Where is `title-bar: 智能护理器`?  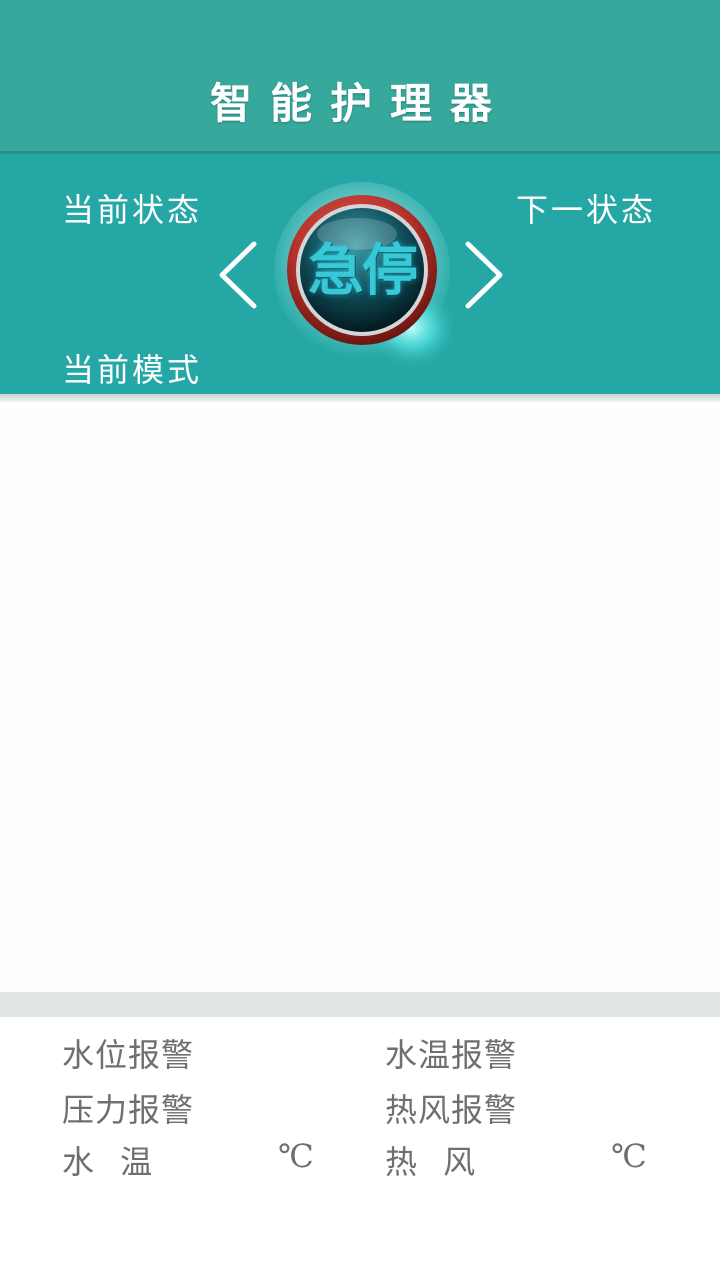
title-bar: 智能护理器 is located at coordinates (360, 75).